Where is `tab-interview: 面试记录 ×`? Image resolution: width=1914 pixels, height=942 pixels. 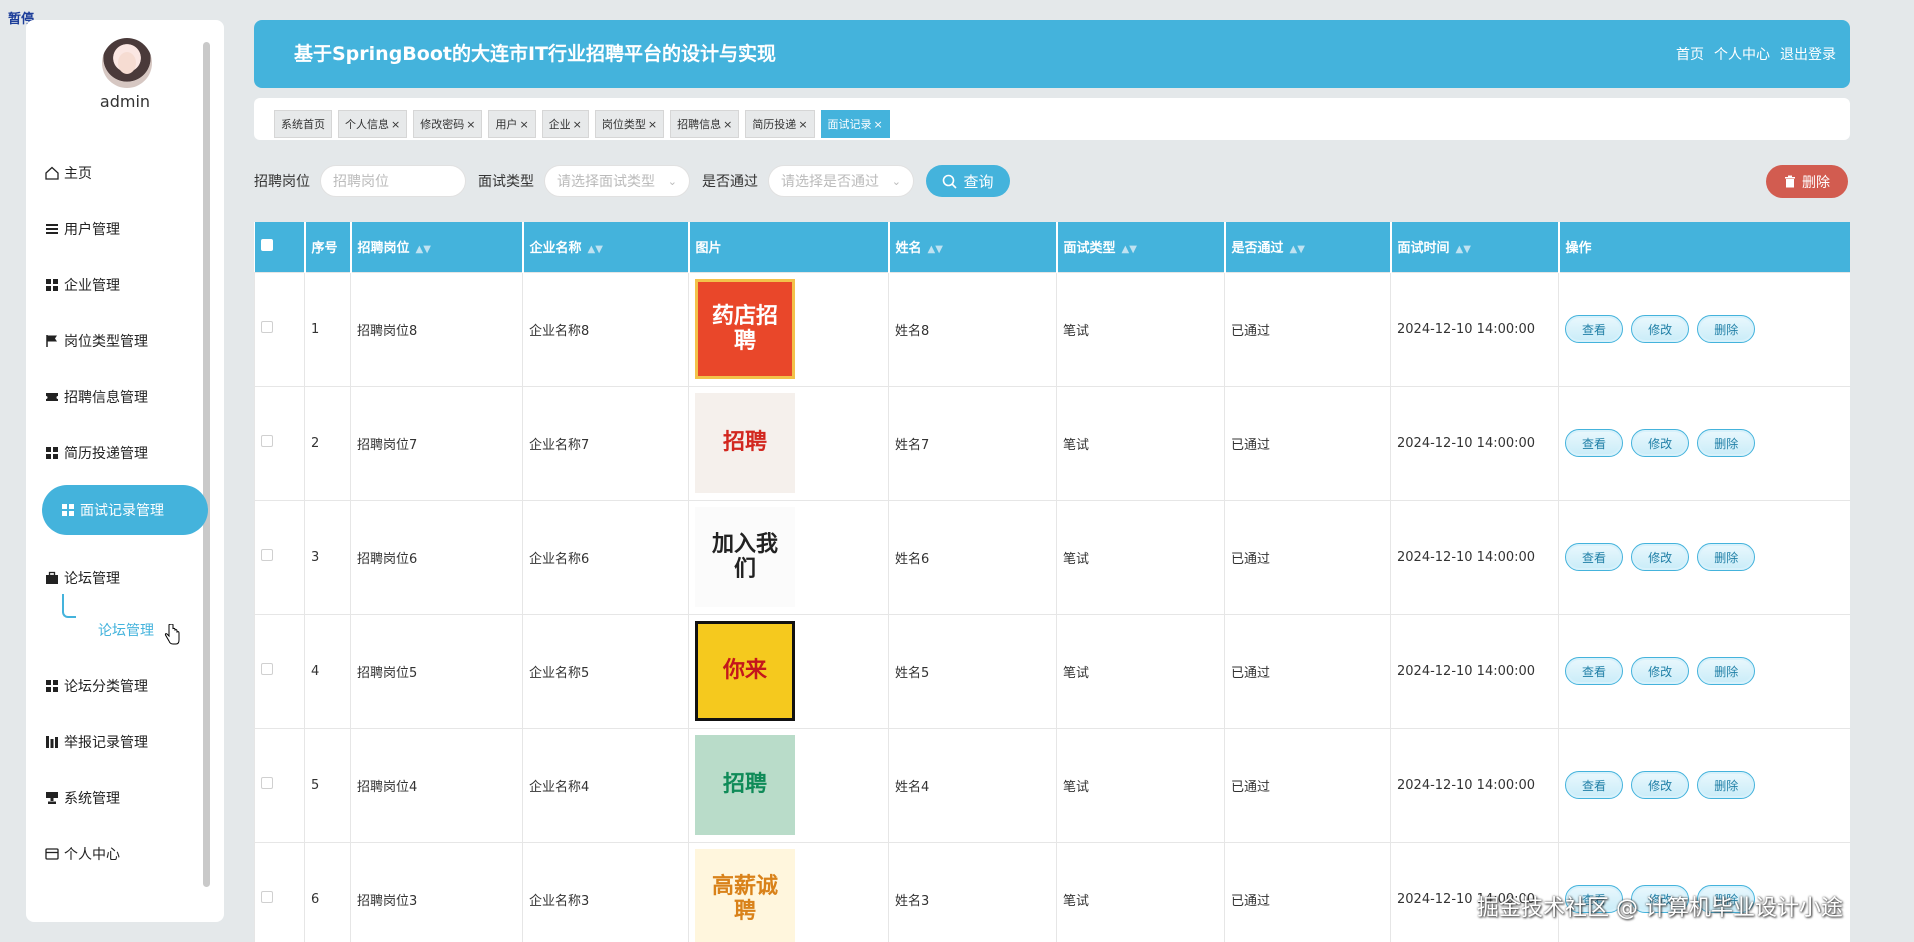
tab-interview: 面试记录 × is located at coordinates (855, 124).